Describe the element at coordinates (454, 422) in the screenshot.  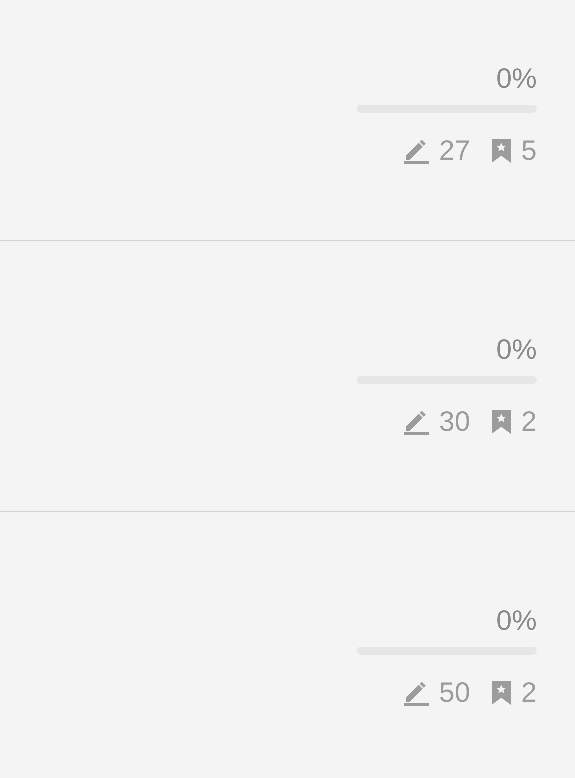
I see `edit-count: 30` at that location.